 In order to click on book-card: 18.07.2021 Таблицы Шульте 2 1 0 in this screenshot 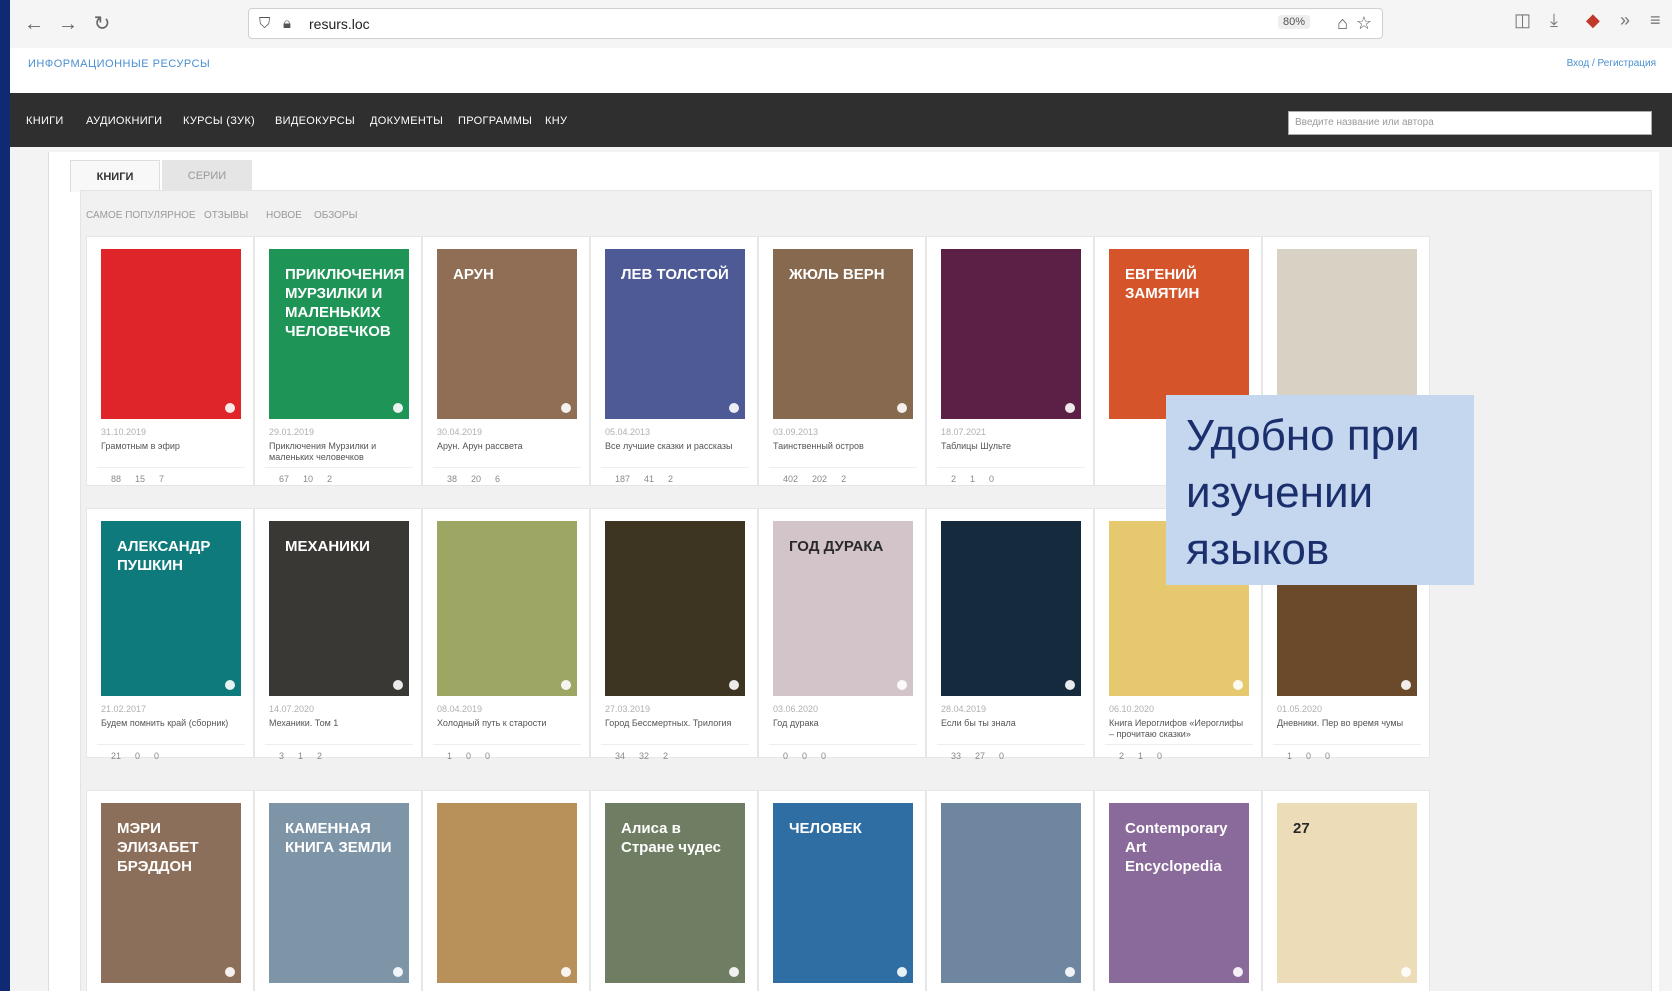, I will do `click(1010, 361)`.